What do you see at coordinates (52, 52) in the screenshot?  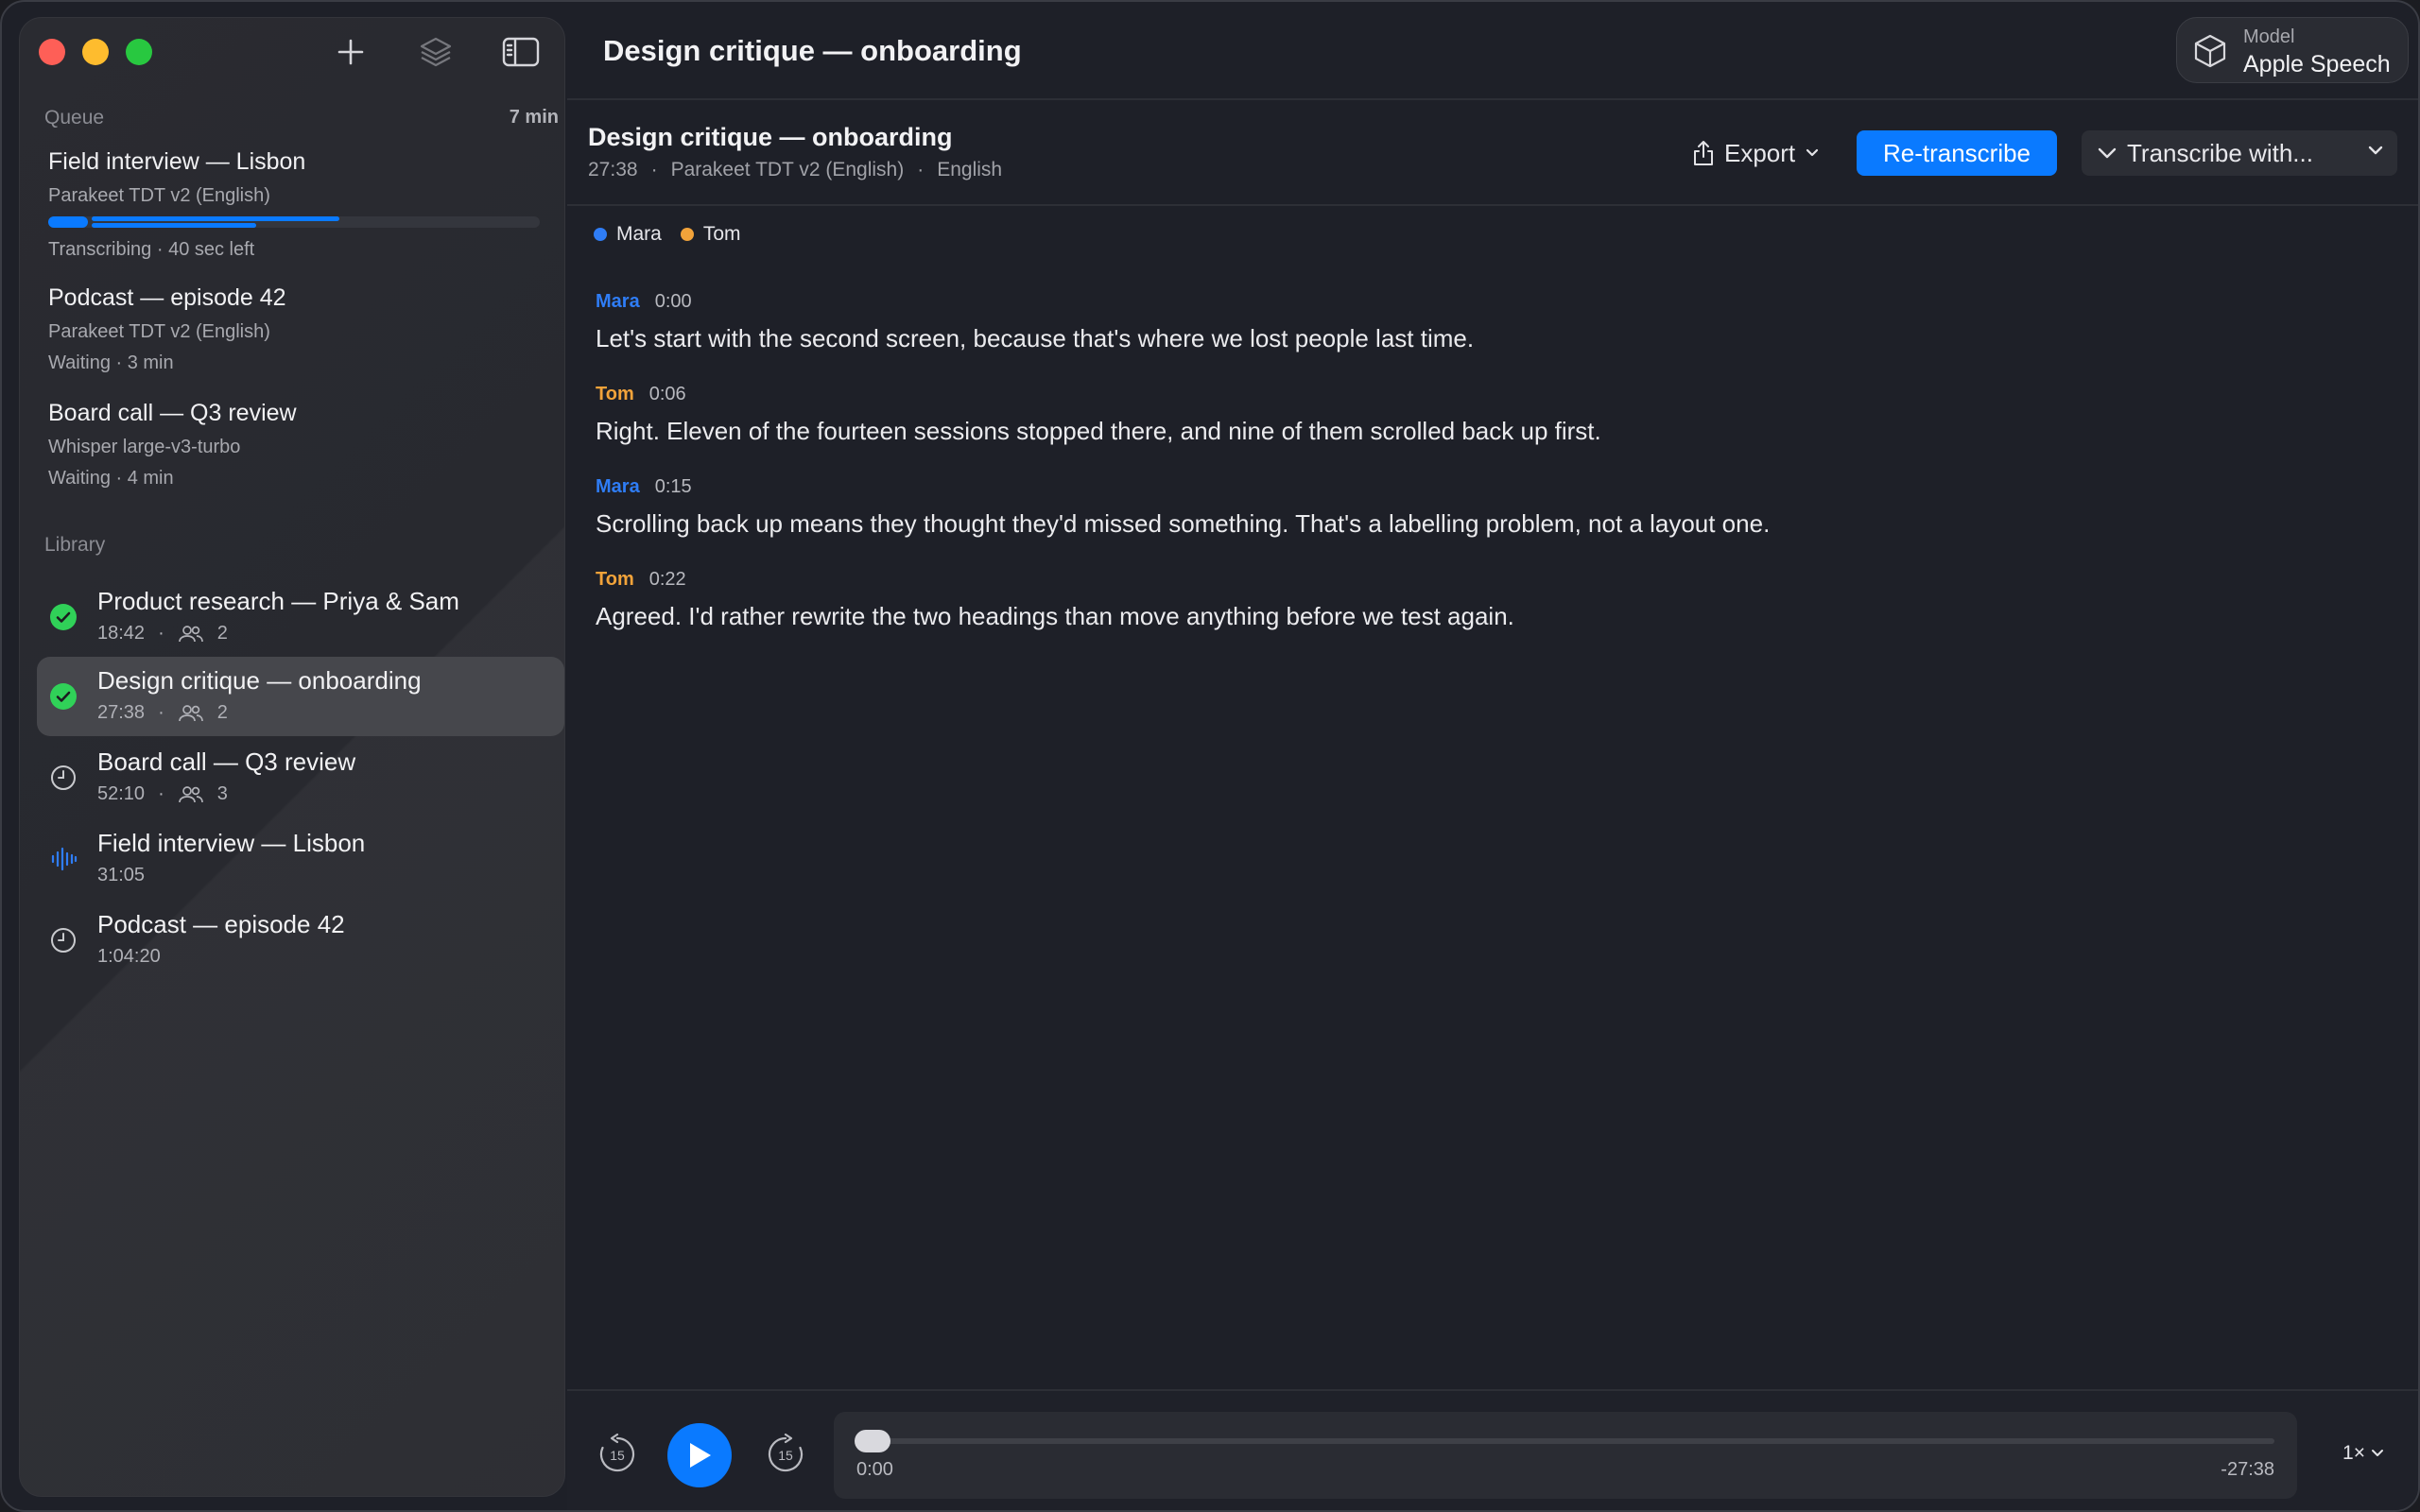 I see `close-window-button` at bounding box center [52, 52].